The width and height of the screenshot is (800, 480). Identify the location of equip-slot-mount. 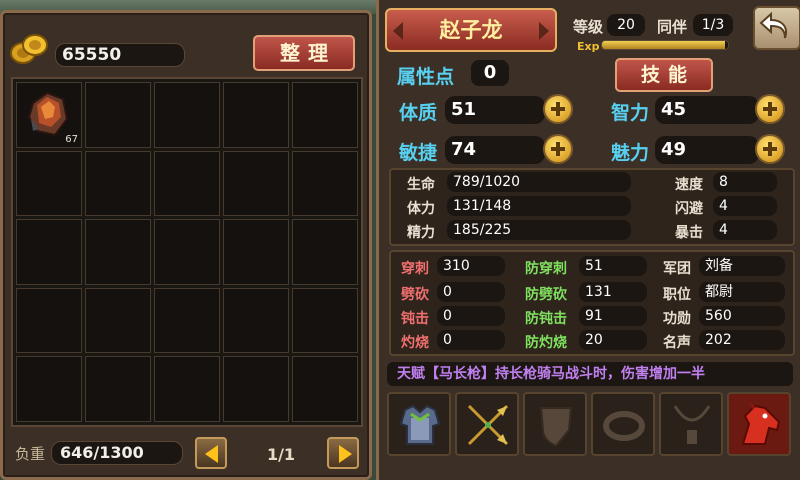
(759, 424).